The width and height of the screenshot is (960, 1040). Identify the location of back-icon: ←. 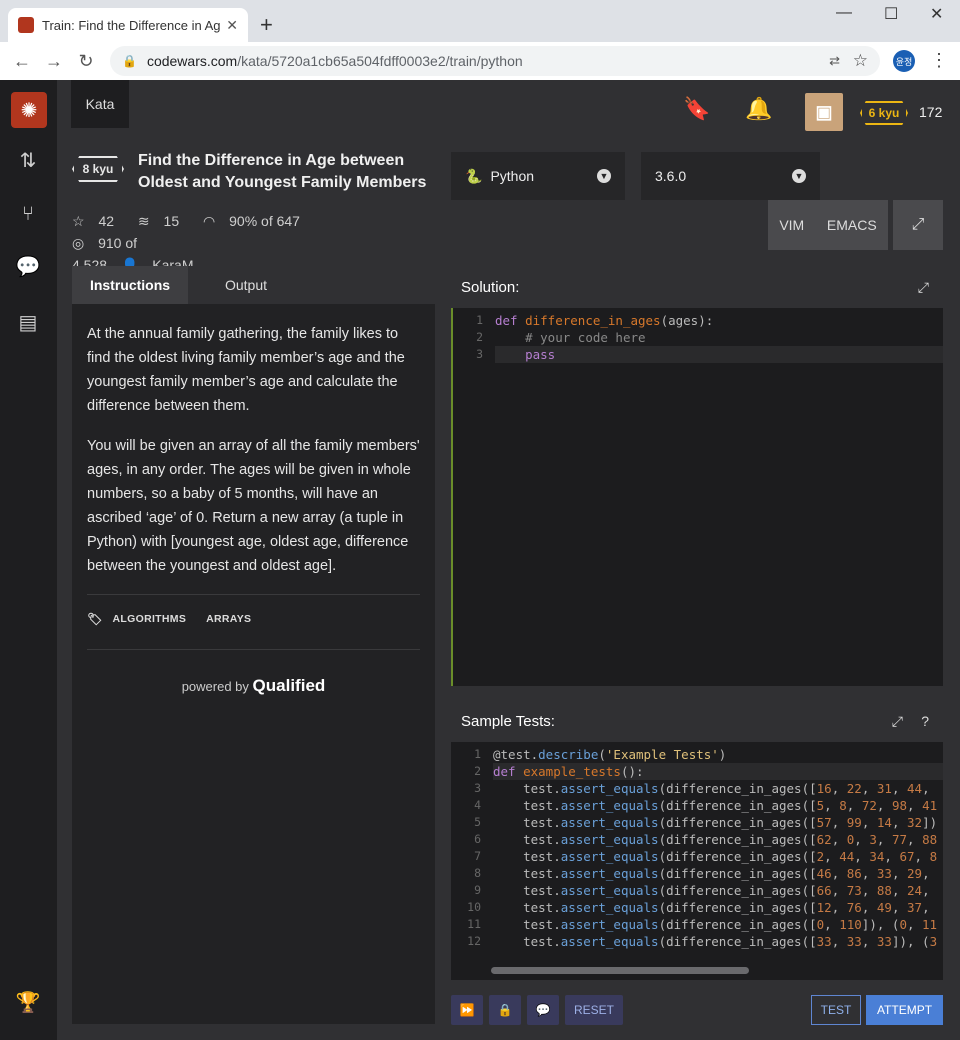
(22, 61).